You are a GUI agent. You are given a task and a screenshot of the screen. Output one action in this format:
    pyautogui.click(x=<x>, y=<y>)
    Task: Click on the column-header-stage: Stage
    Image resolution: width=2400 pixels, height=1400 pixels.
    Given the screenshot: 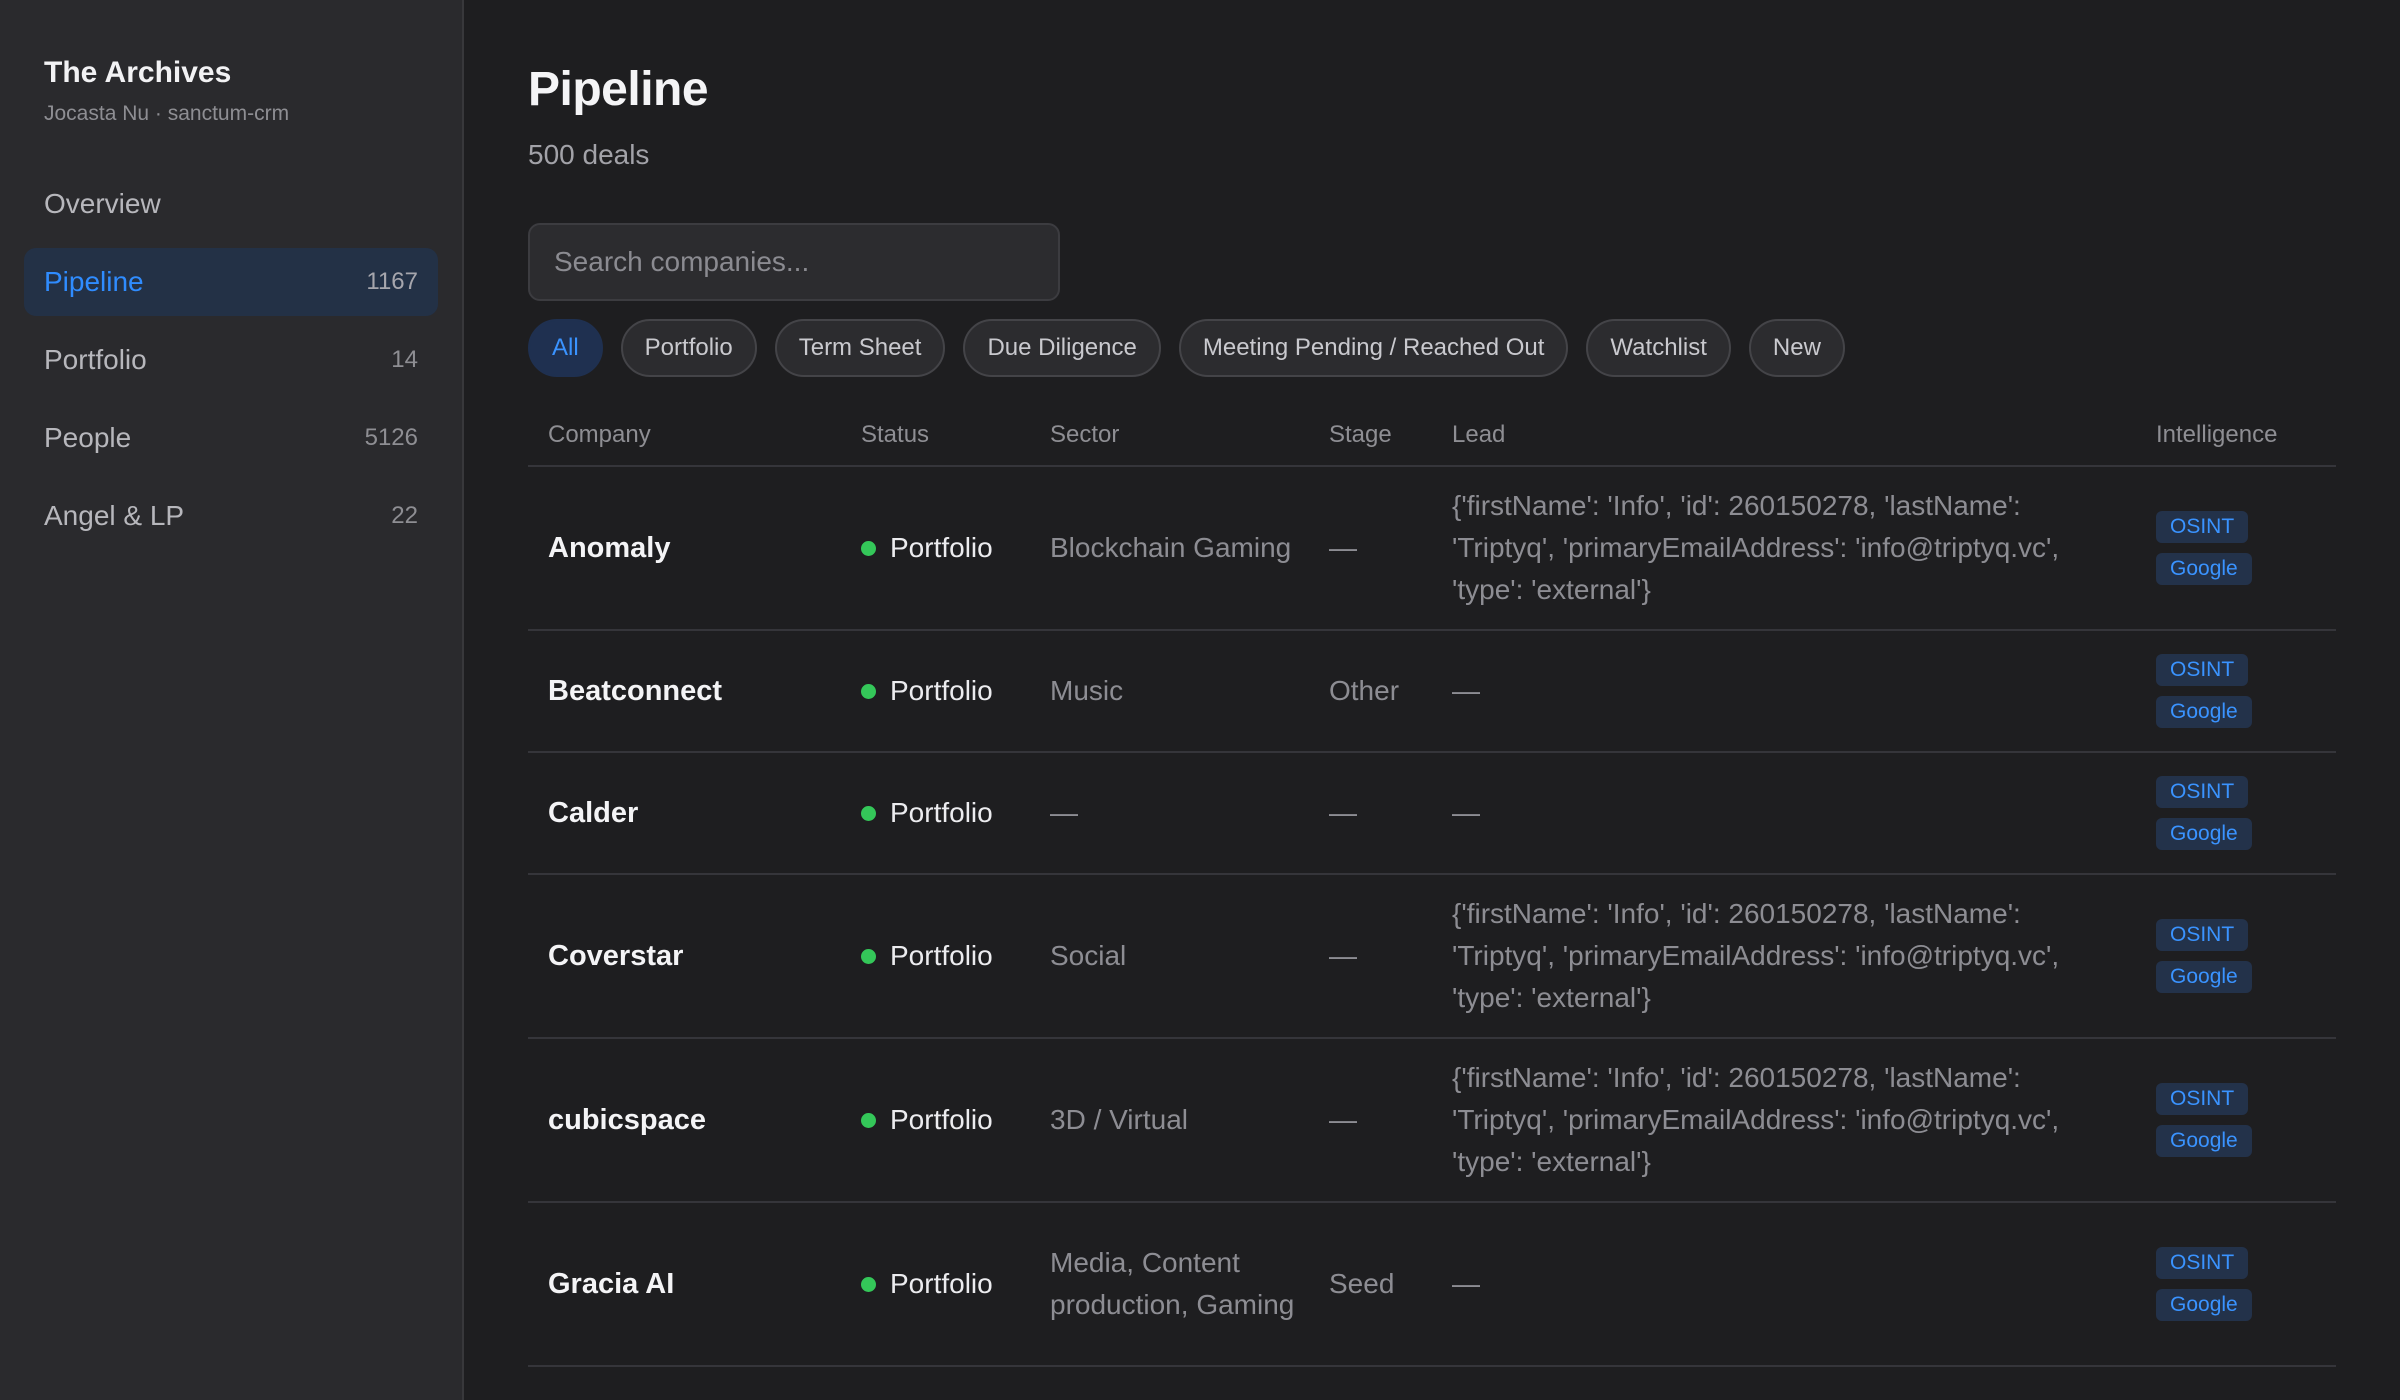 What is the action you would take?
    pyautogui.click(x=1390, y=435)
    